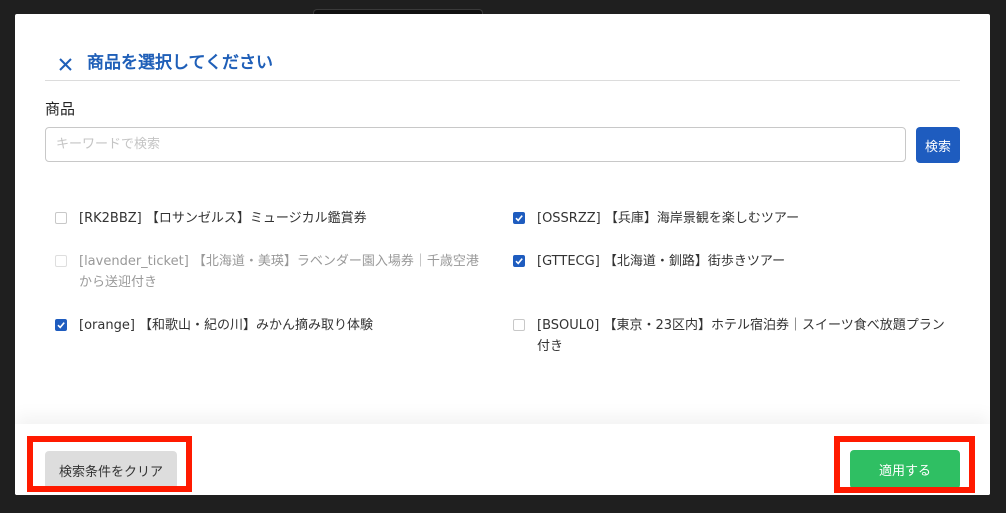 This screenshot has height=513, width=1006. What do you see at coordinates (502, 459) in the screenshot?
I see `modal-footer: 検索条件をクリア 適用する` at bounding box center [502, 459].